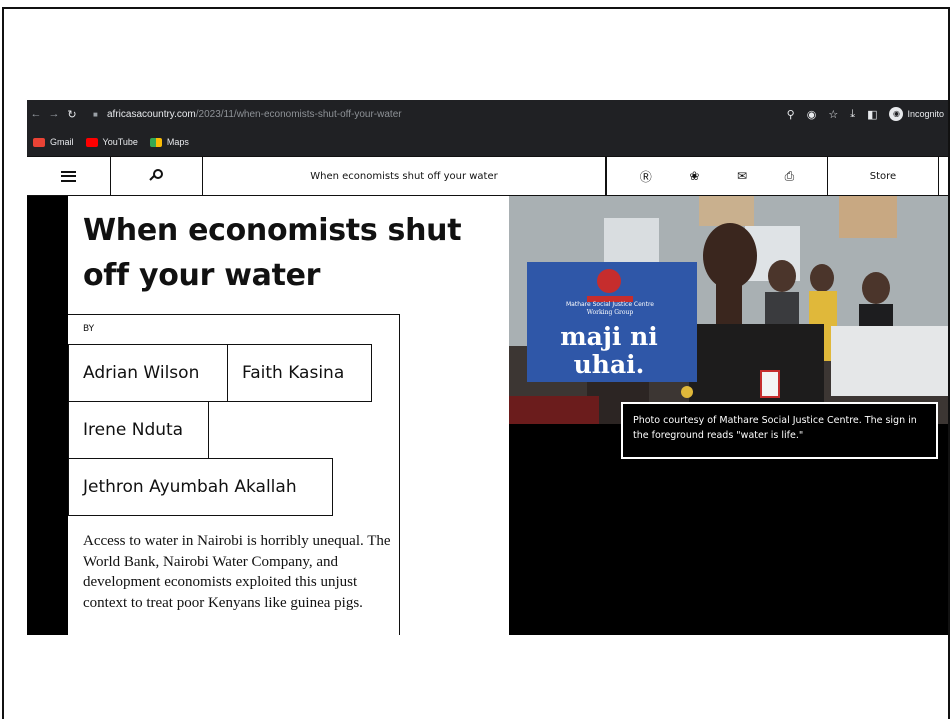 This screenshot has width=952, height=719. What do you see at coordinates (925, 114) in the screenshot?
I see `incognito-label: Incognito` at bounding box center [925, 114].